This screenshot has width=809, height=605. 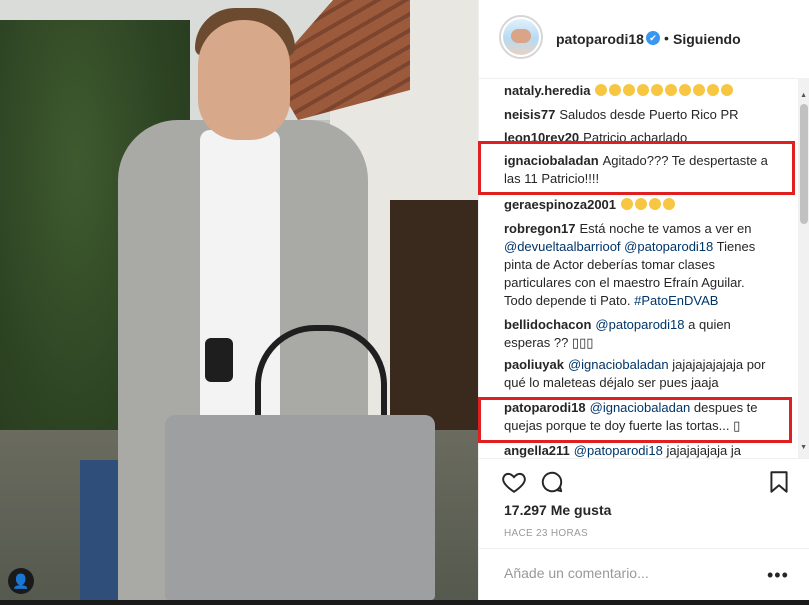 I want to click on user-tag-icon: 👤, so click(x=21, y=581).